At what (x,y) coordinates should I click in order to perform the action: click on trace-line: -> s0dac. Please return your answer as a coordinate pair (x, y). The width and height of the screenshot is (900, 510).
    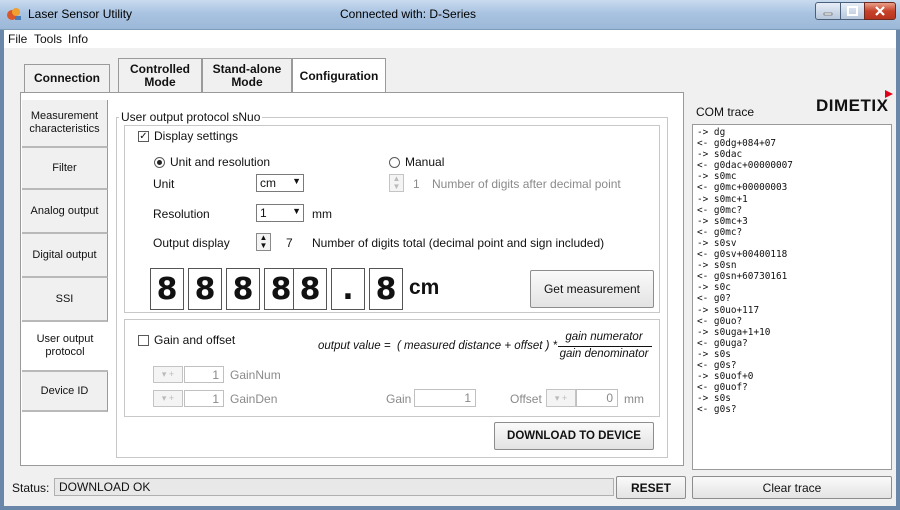
    Looking at the image, I should click on (720, 155).